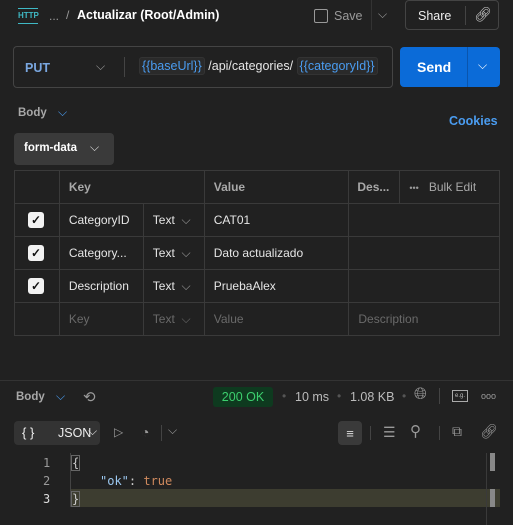  I want to click on header-value: Value, so click(276, 187).